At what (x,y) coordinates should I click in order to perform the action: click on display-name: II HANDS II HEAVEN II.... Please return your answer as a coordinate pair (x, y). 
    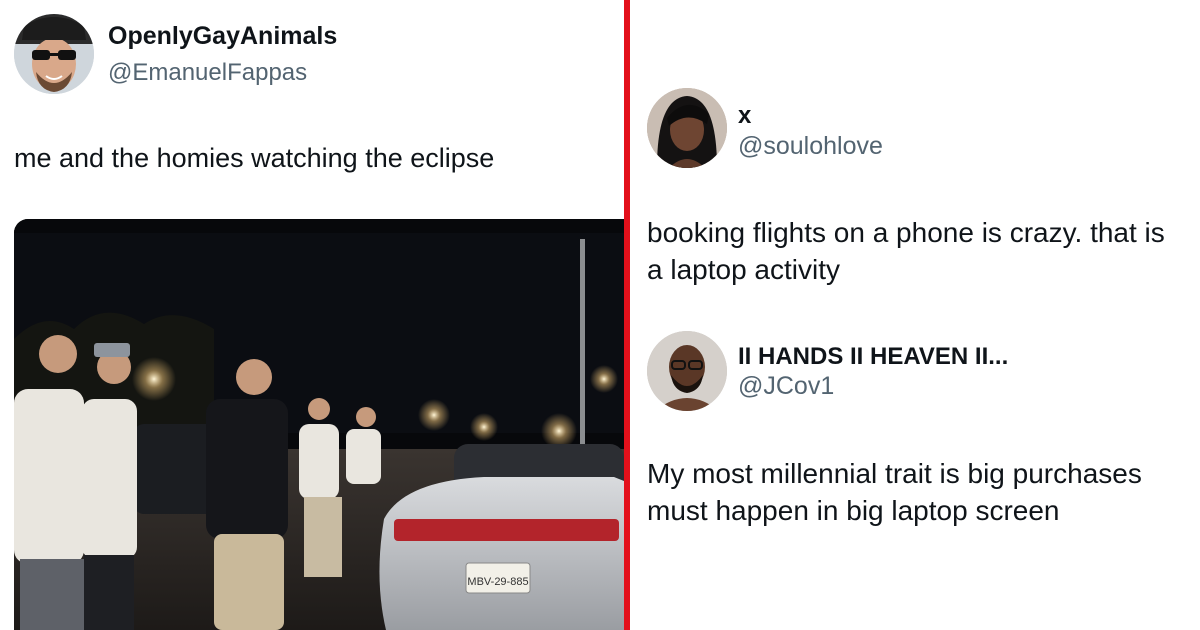
    Looking at the image, I should click on (873, 357).